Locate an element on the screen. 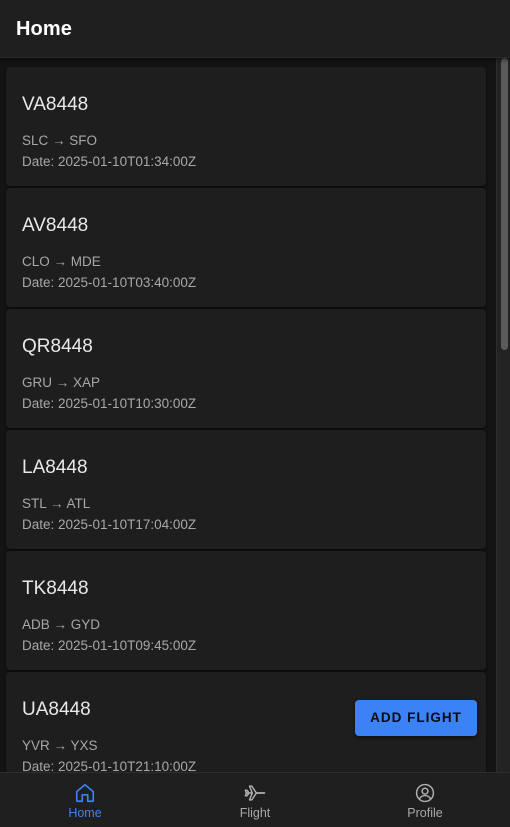  flight-route: GRU → XAP is located at coordinates (61, 382).